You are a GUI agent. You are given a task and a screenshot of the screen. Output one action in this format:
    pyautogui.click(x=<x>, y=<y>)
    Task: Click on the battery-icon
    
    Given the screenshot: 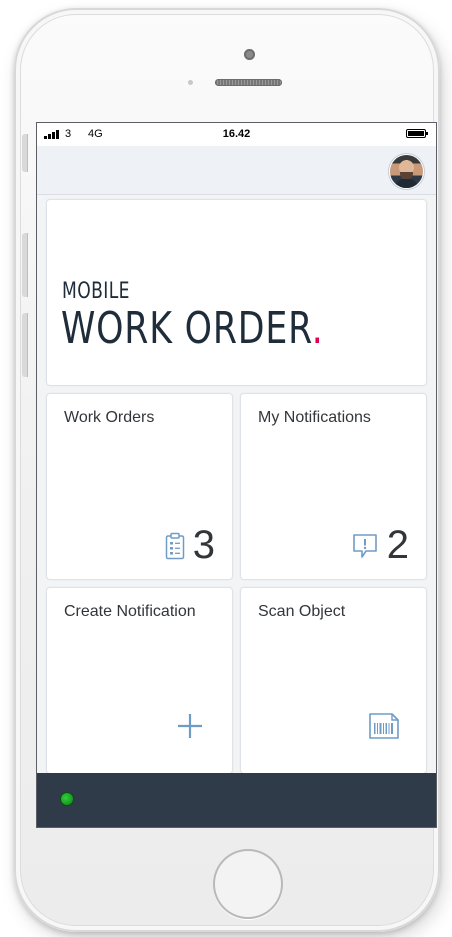 What is the action you would take?
    pyautogui.click(x=417, y=133)
    